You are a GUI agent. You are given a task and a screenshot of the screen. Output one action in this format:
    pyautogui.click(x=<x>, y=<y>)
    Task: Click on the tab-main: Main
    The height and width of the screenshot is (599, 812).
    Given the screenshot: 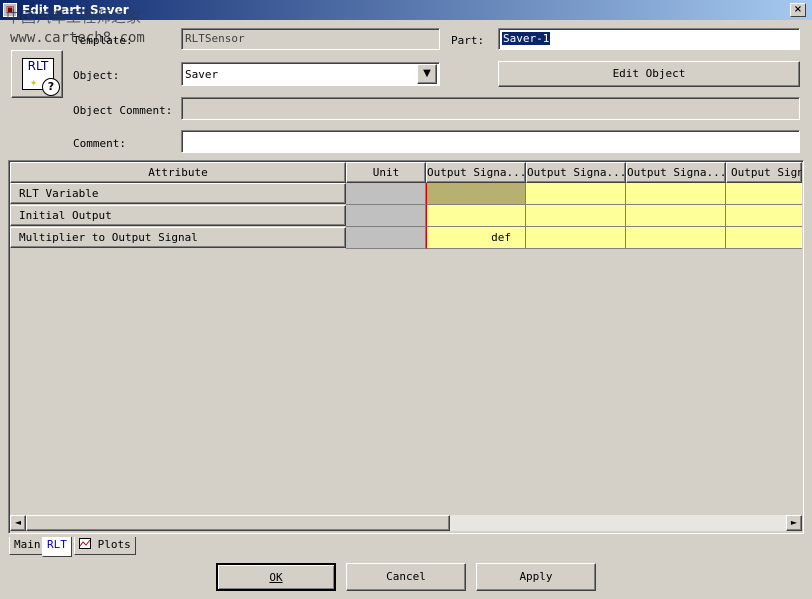 What is the action you would take?
    pyautogui.click(x=27, y=546)
    